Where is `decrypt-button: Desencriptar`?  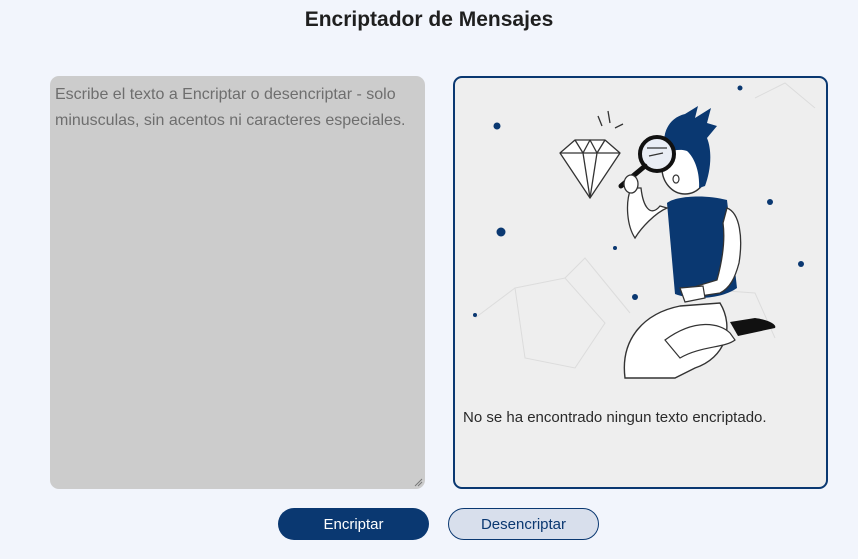
decrypt-button: Desencriptar is located at coordinates (523, 524).